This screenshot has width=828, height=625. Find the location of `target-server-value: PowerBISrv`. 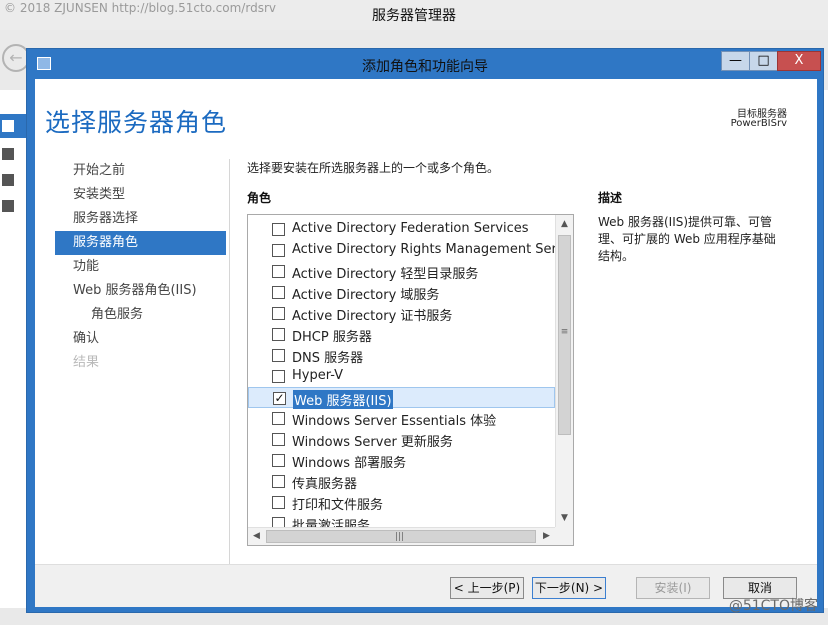

target-server-value: PowerBISrv is located at coordinates (758, 123).